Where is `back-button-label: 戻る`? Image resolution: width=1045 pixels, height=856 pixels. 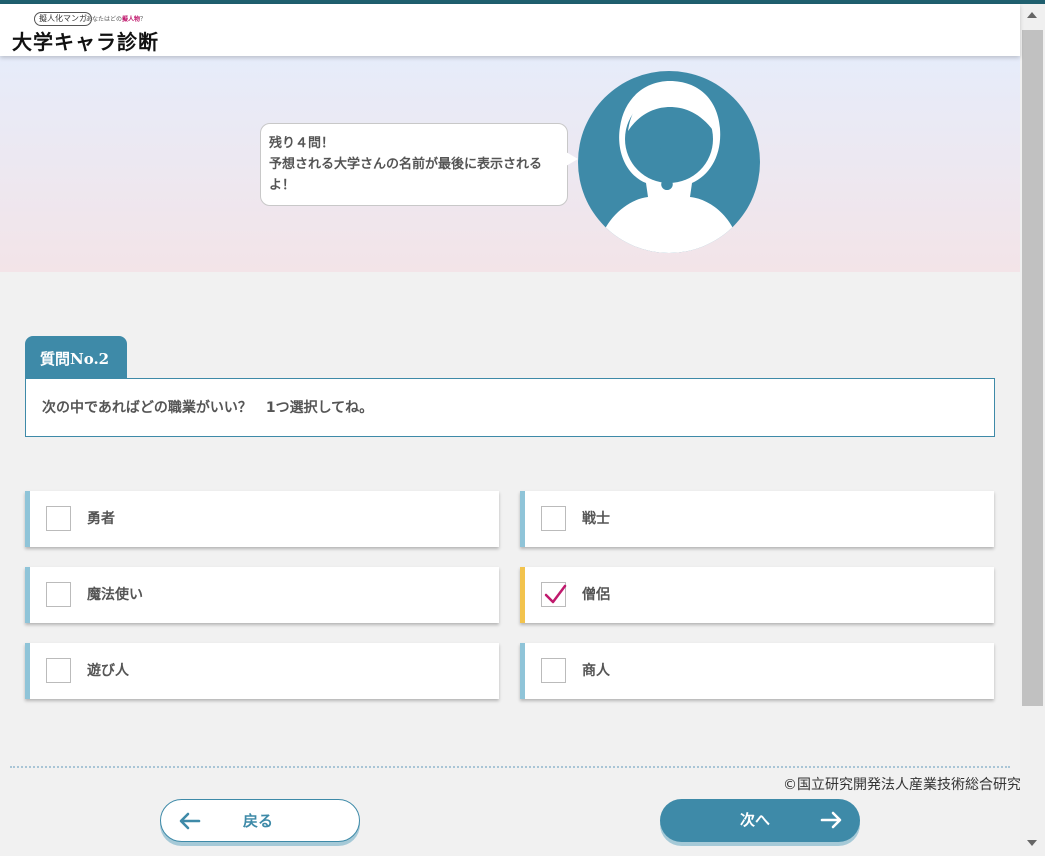 back-button-label: 戻る is located at coordinates (258, 821).